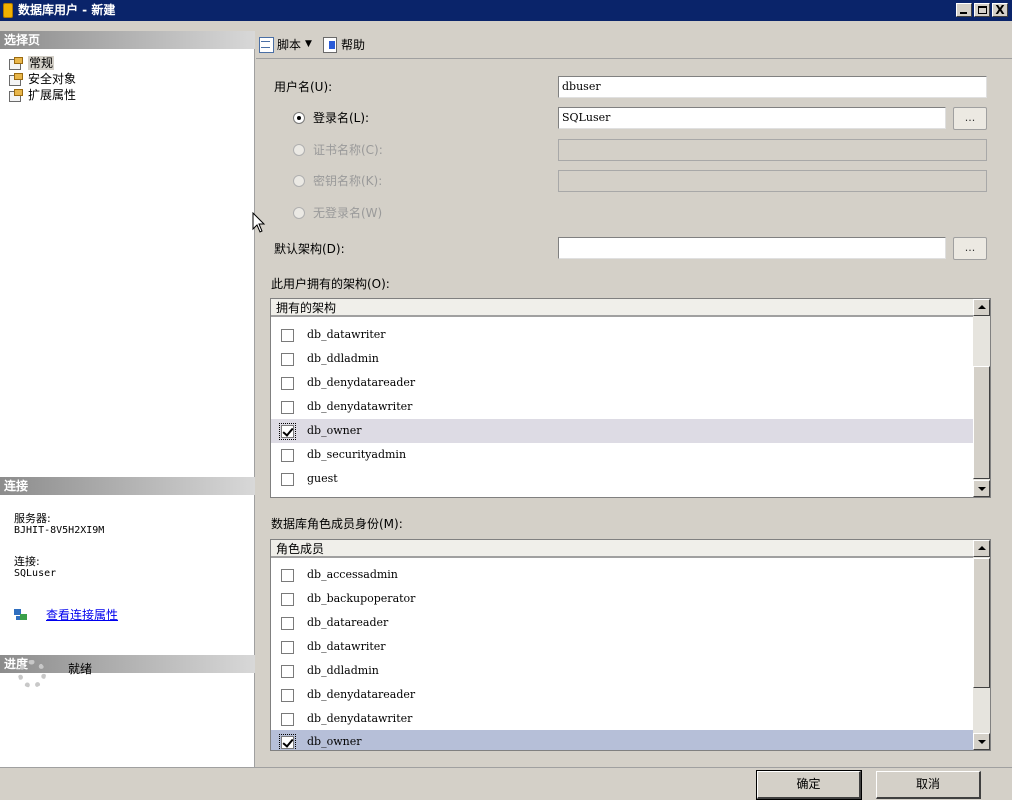 The image size is (1012, 800). Describe the element at coordinates (334, 741) in the screenshot. I see `role-name: db_owner` at that location.